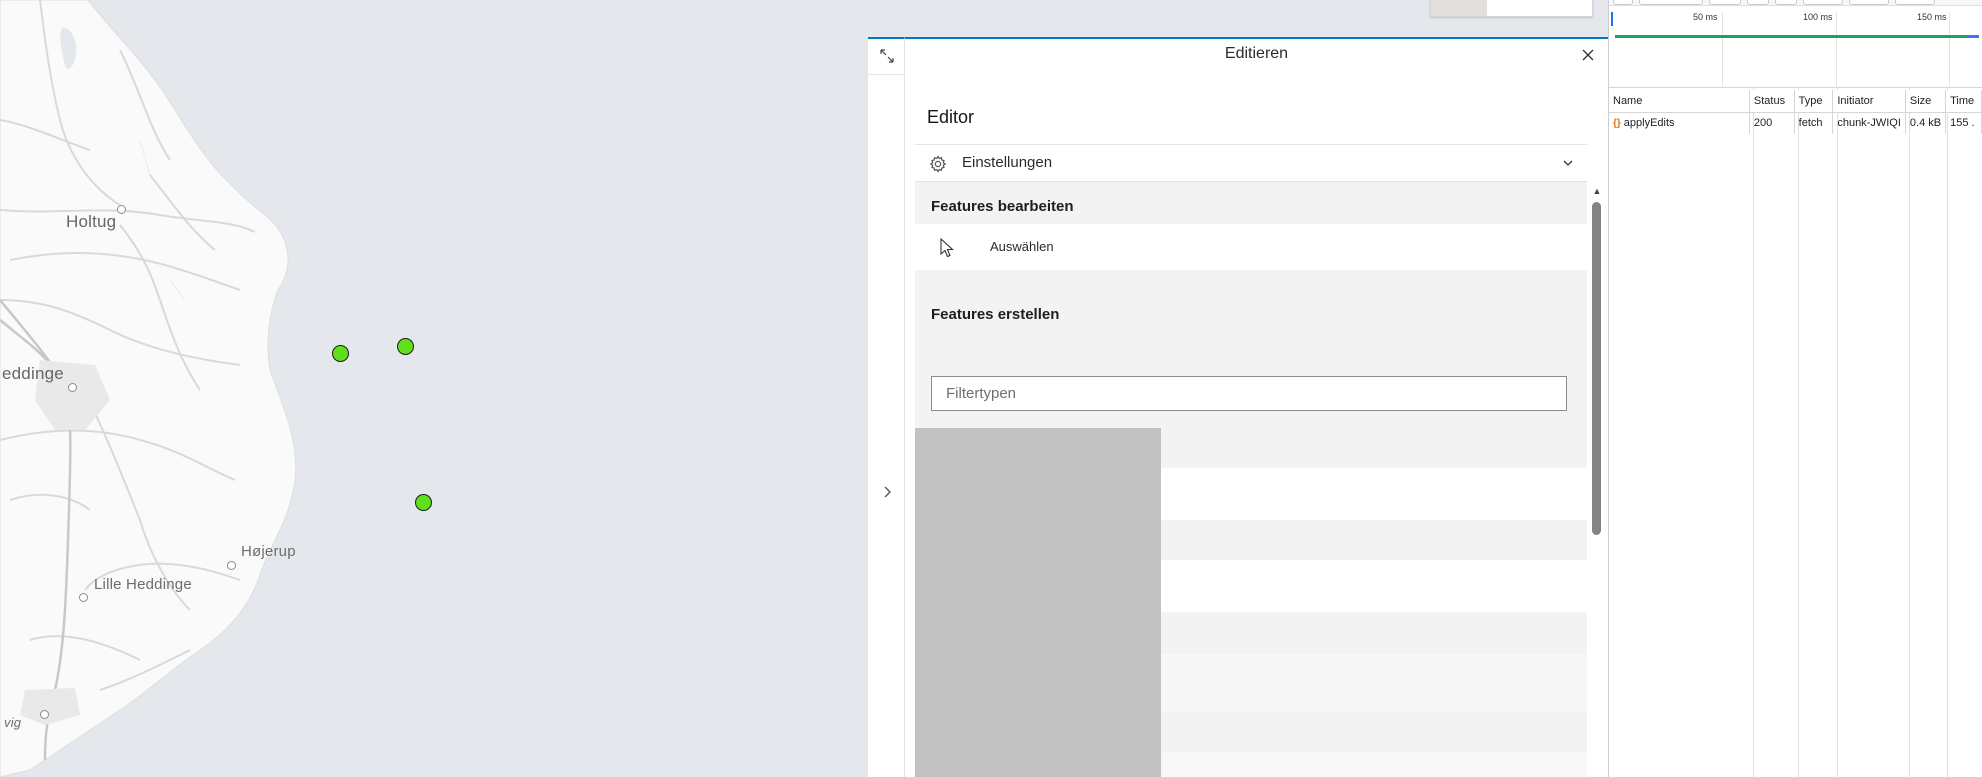  I want to click on editor-heading: Editor, so click(951, 117).